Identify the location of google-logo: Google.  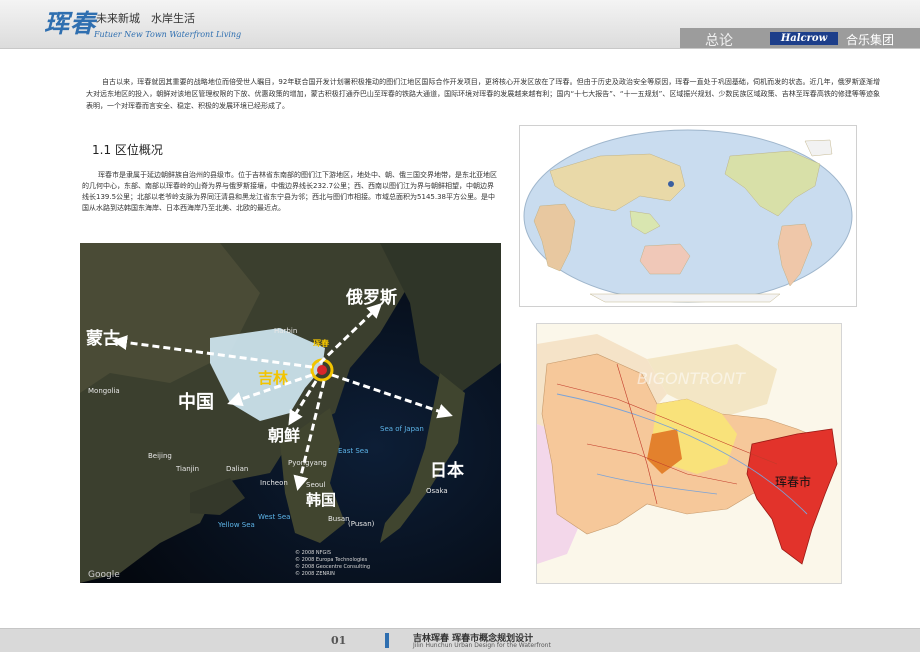
(104, 575).